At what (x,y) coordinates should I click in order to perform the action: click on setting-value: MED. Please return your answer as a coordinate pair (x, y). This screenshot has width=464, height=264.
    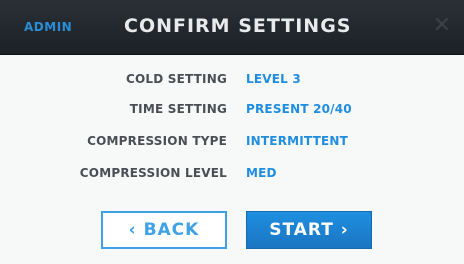
    Looking at the image, I should click on (261, 173).